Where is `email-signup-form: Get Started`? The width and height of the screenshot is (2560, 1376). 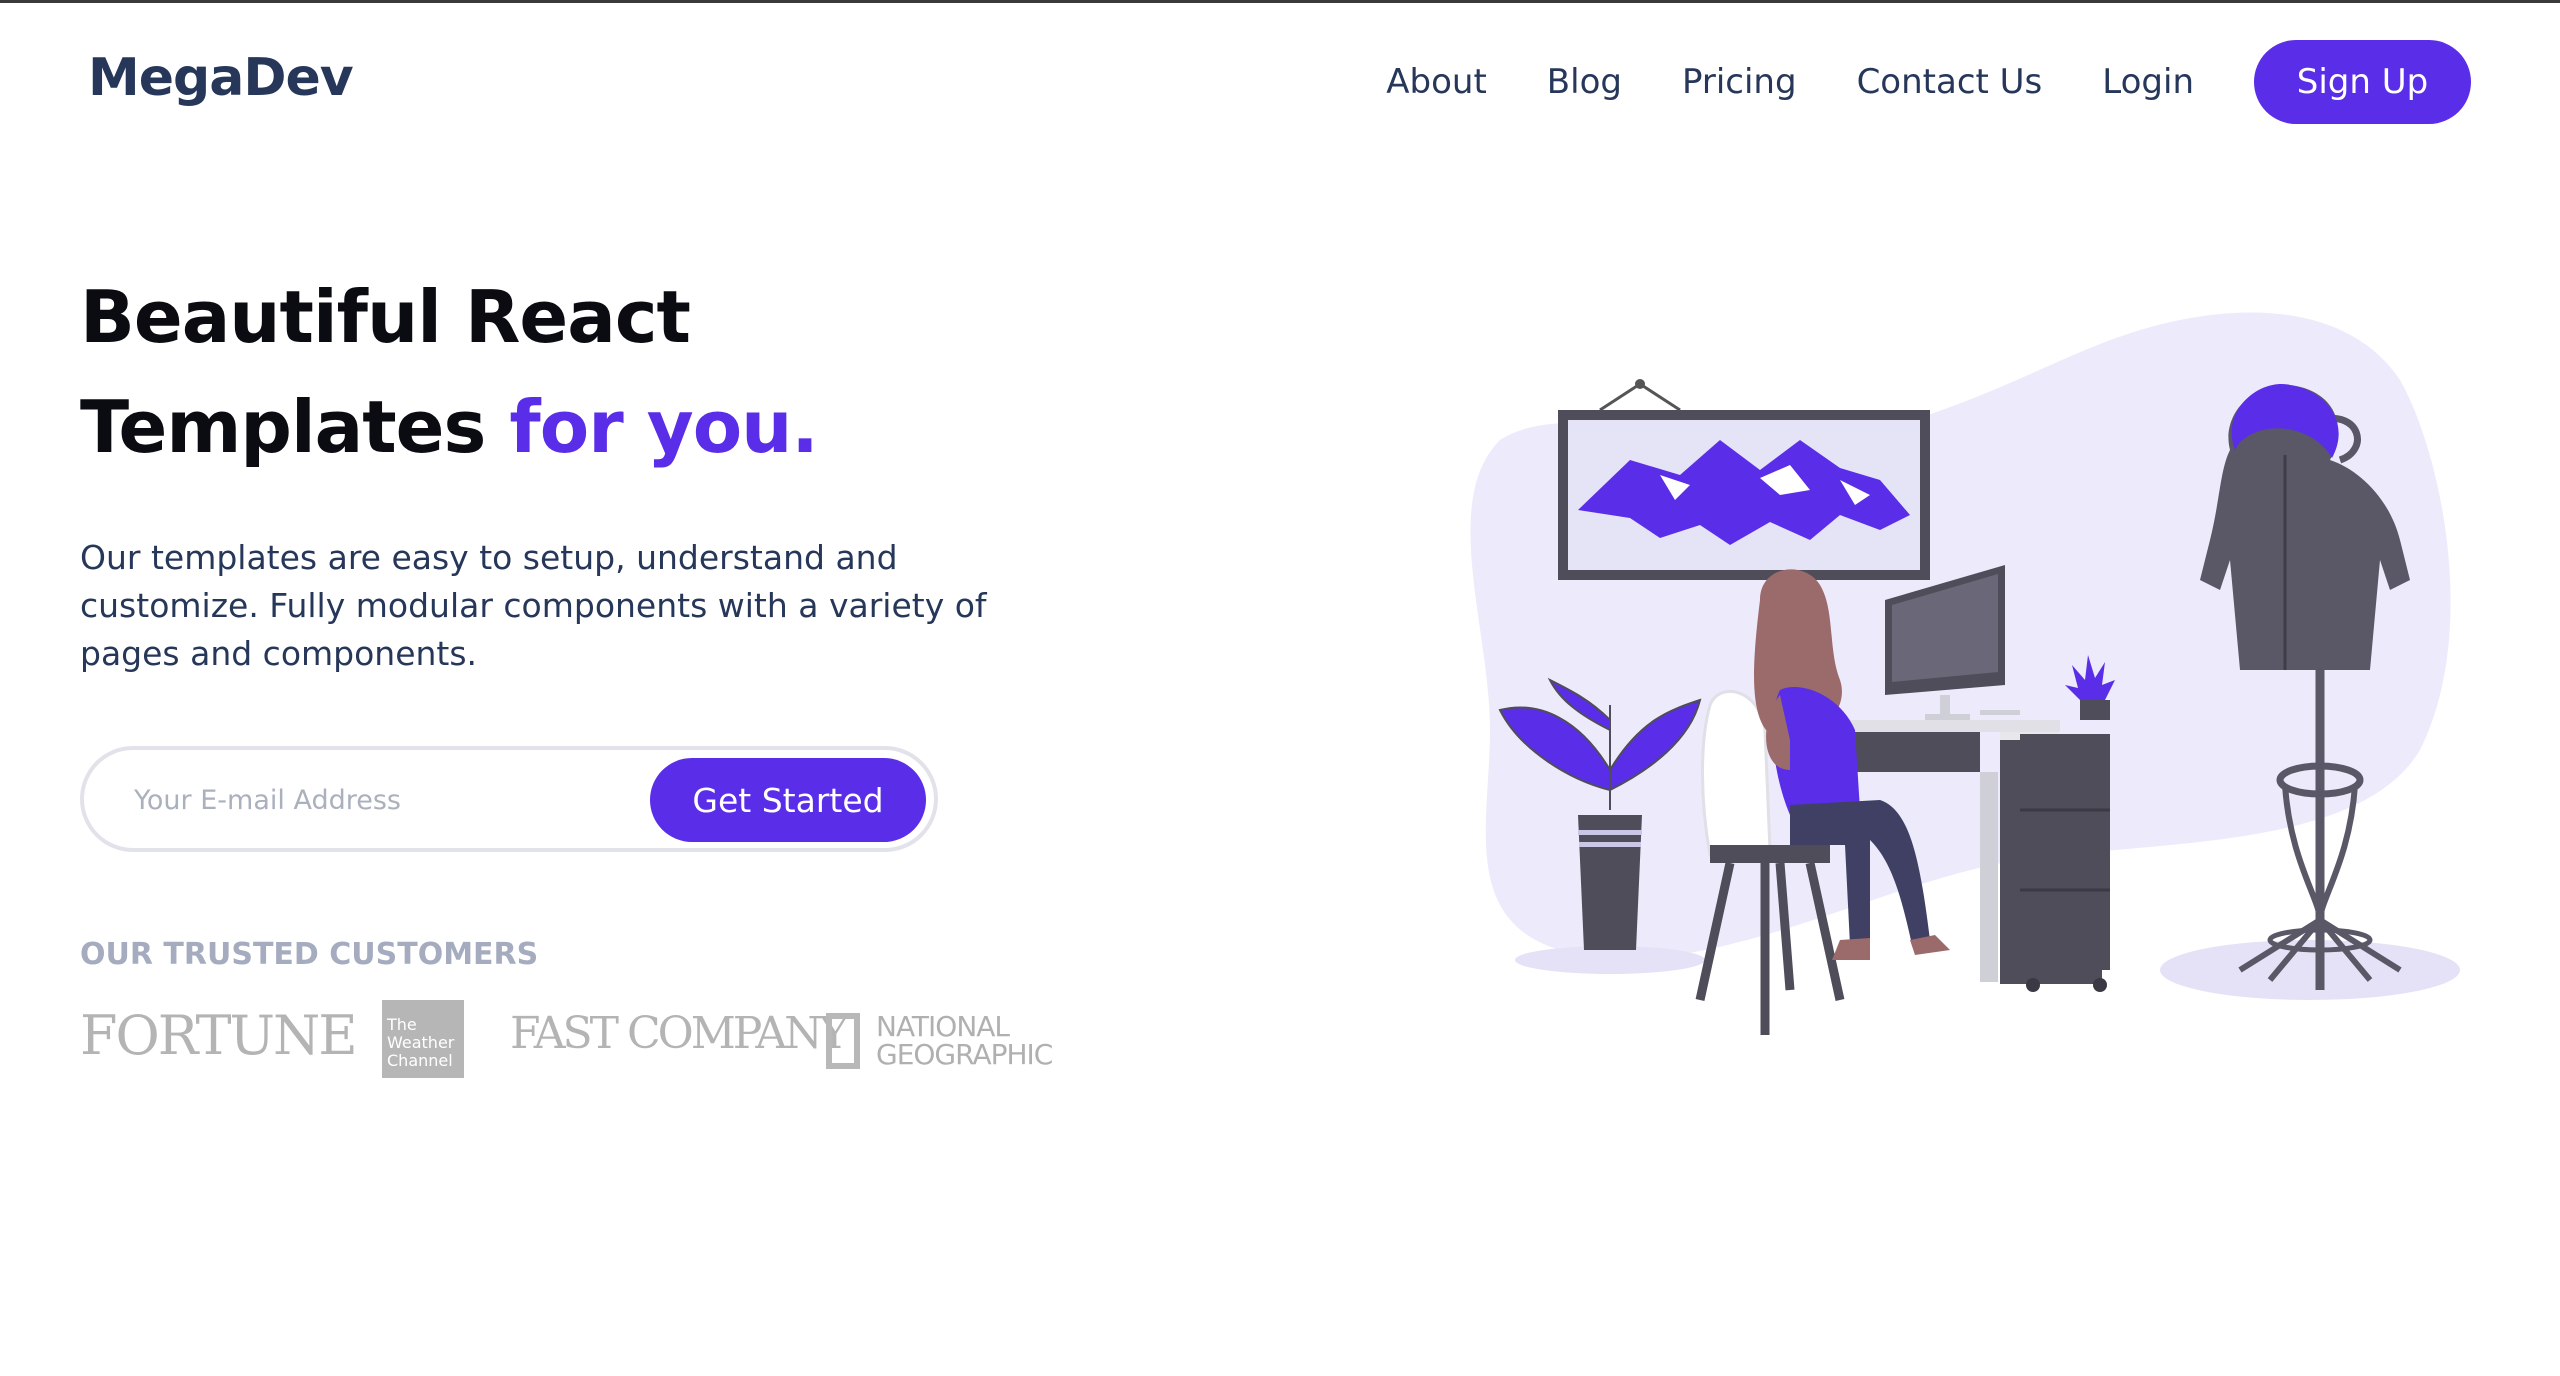
email-signup-form: Get Started is located at coordinates (509, 799).